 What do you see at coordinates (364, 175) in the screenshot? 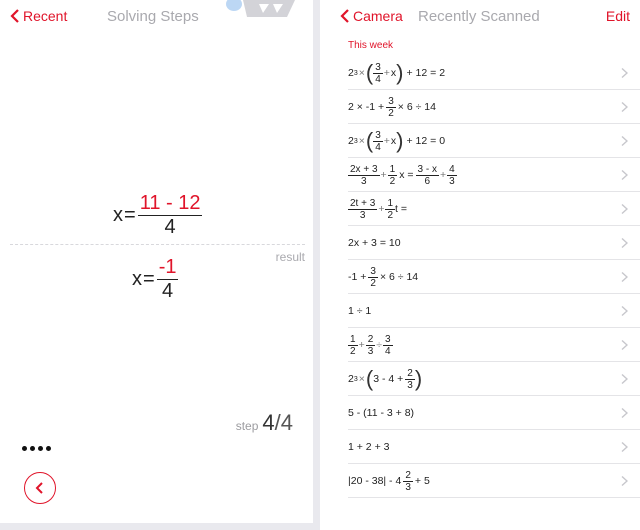
I see `fraction: 2x + 33` at bounding box center [364, 175].